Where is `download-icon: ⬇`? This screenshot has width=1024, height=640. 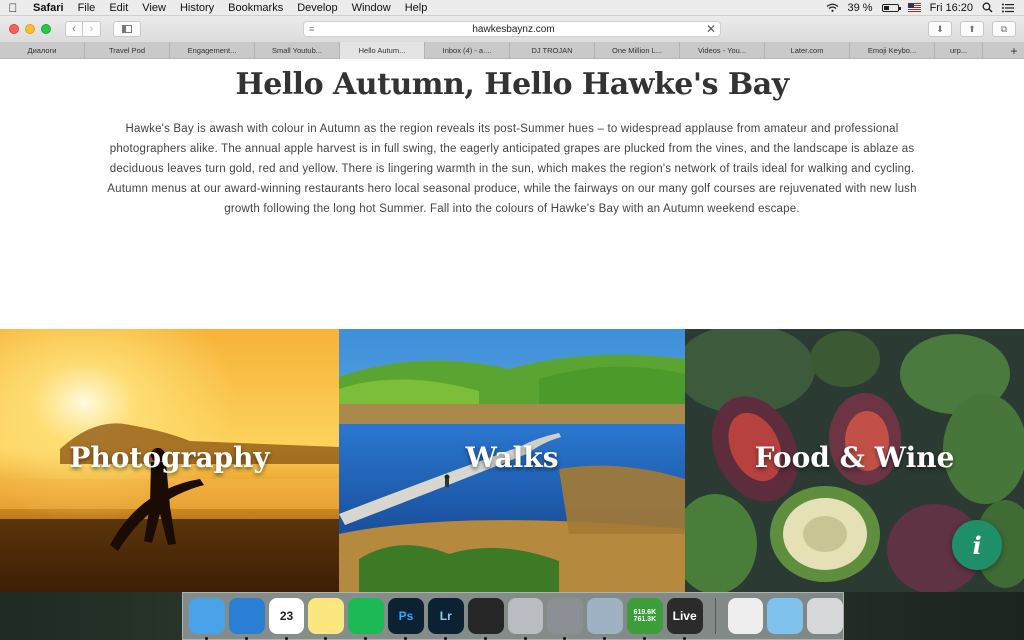
download-icon: ⬇ is located at coordinates (940, 28).